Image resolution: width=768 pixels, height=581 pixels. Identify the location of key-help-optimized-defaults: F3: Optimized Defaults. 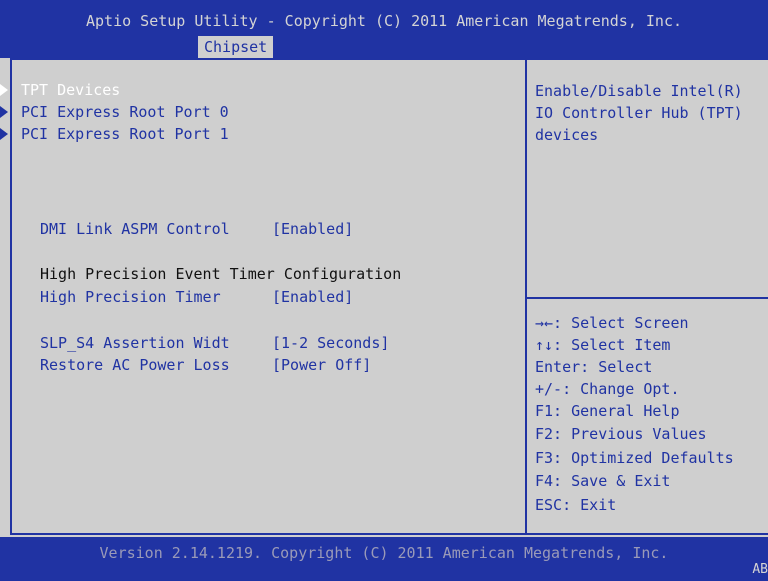
(634, 458).